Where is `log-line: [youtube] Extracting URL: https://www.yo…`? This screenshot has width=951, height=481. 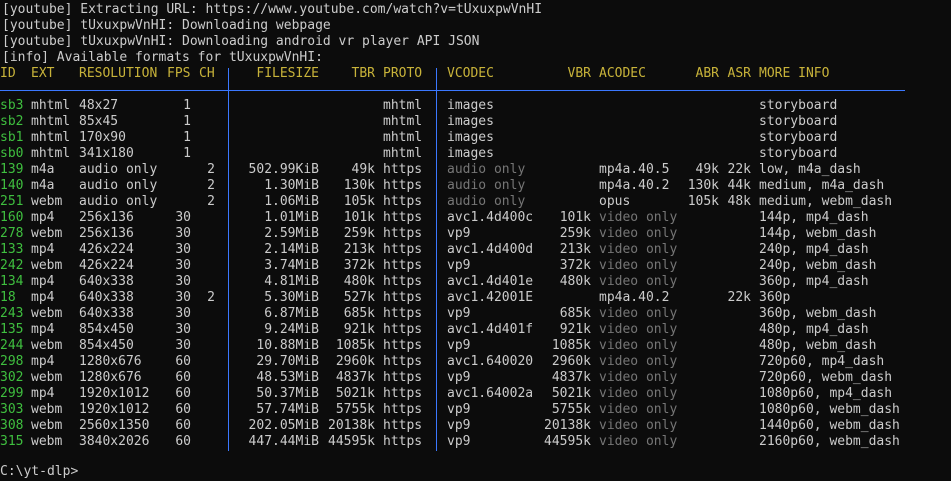 log-line: [youtube] Extracting URL: https://www.yo… is located at coordinates (272, 9).